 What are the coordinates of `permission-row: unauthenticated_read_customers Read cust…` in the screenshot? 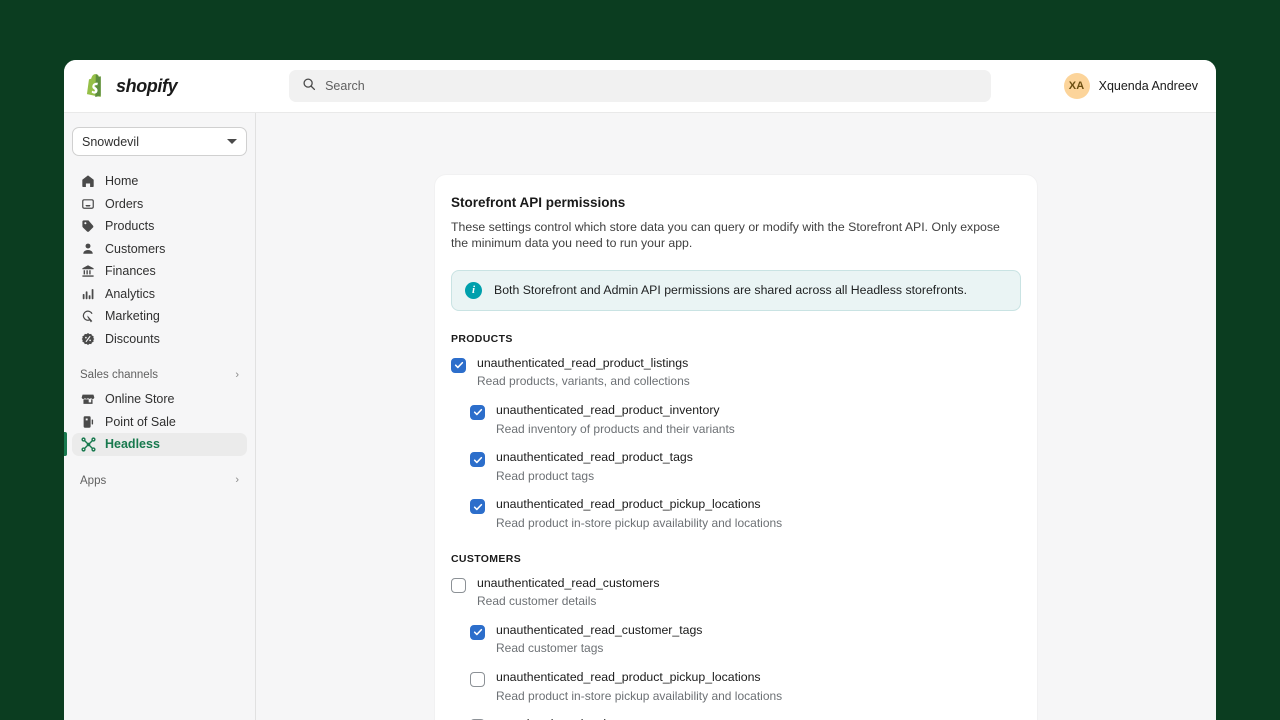 It's located at (736, 592).